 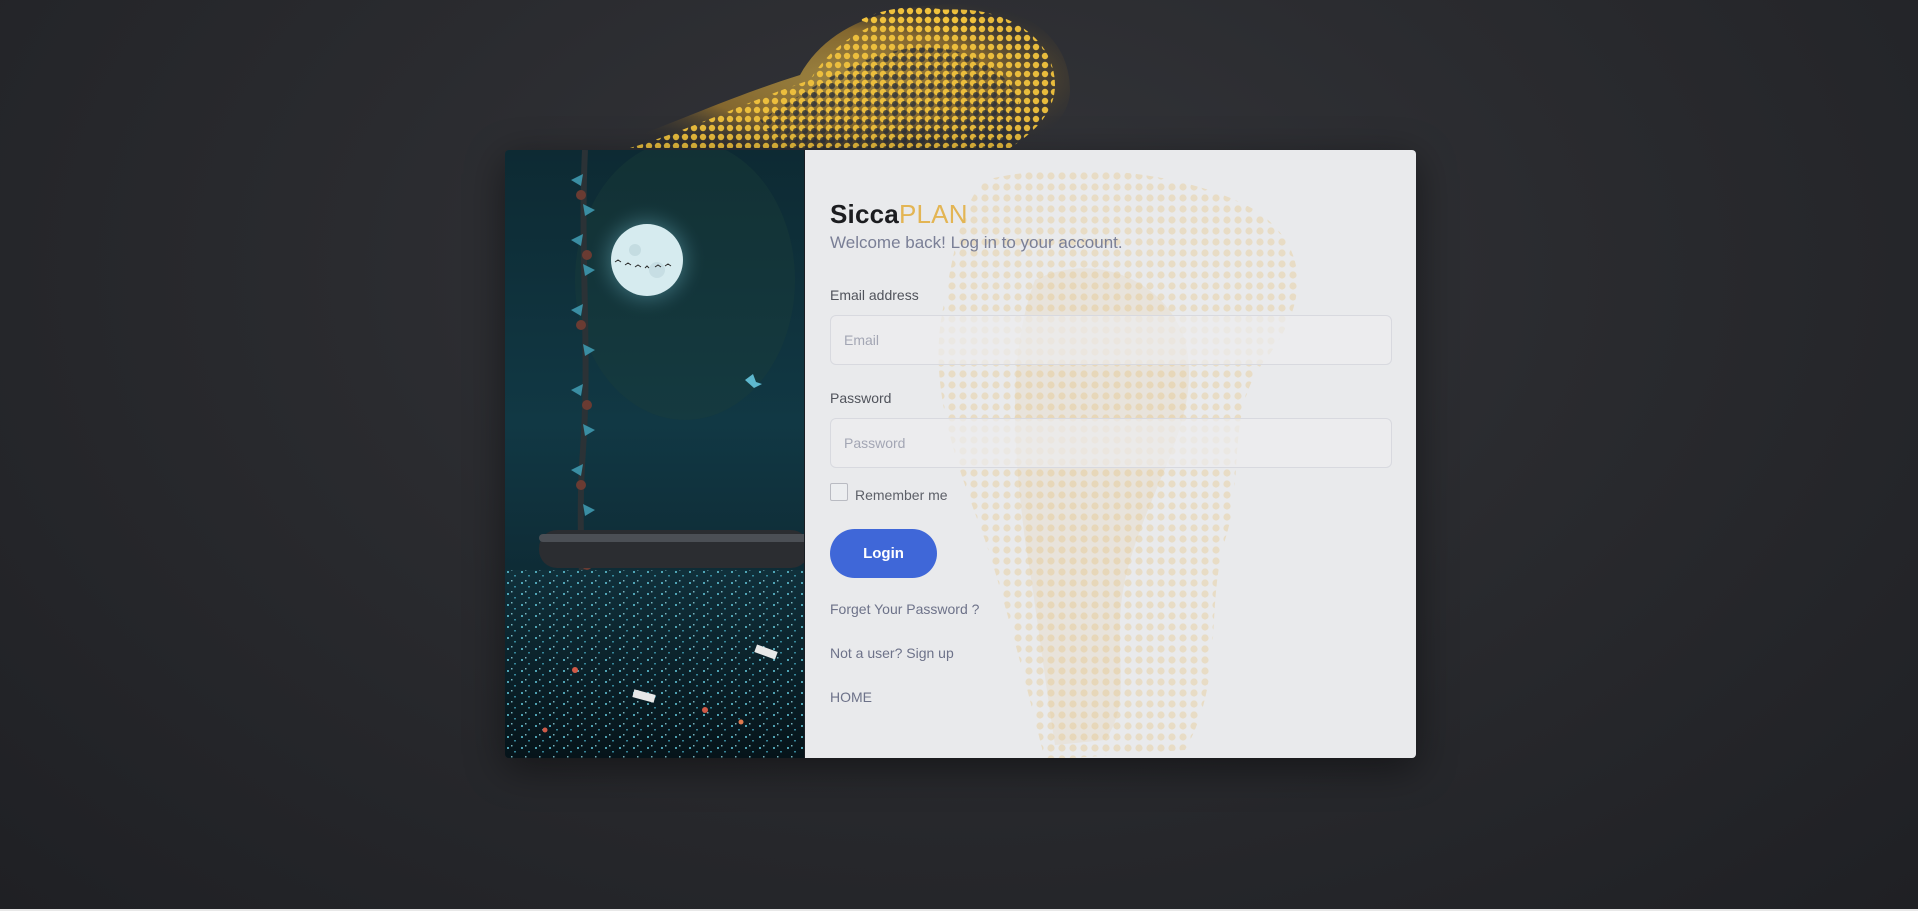 I want to click on email-label: Email address, so click(x=874, y=295).